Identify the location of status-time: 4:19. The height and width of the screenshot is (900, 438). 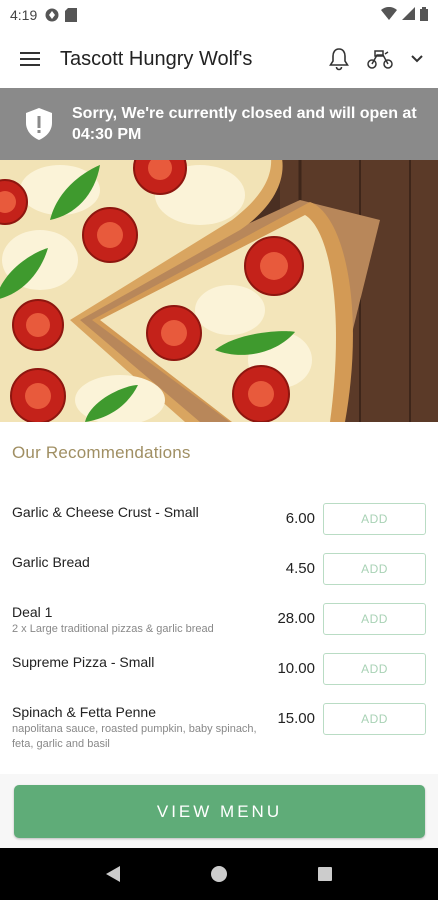
(24, 15).